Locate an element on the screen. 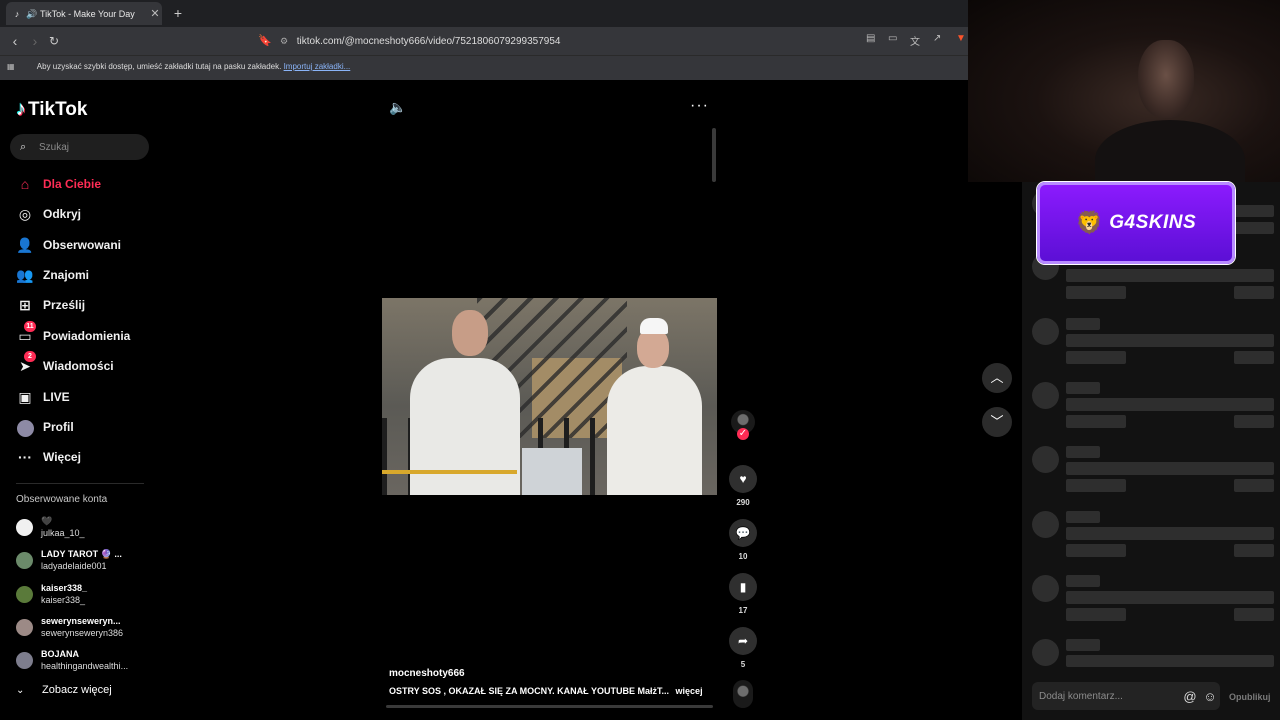 The image size is (1280, 720). nav-profile: Profil is located at coordinates (45, 427).